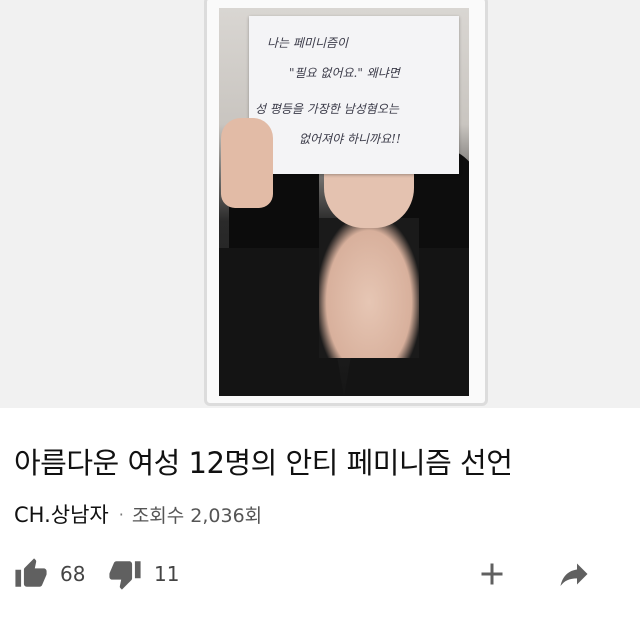 This screenshot has width=640, height=640. What do you see at coordinates (327, 109) in the screenshot?
I see `sign-line-3: 성 평등을 가장한 남성혐오는` at bounding box center [327, 109].